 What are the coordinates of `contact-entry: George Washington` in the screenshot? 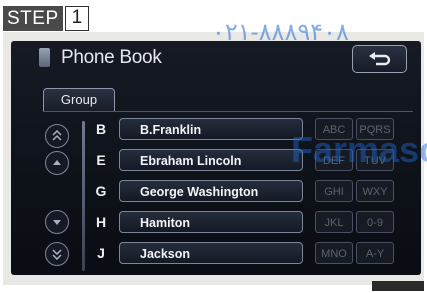 It's located at (211, 191).